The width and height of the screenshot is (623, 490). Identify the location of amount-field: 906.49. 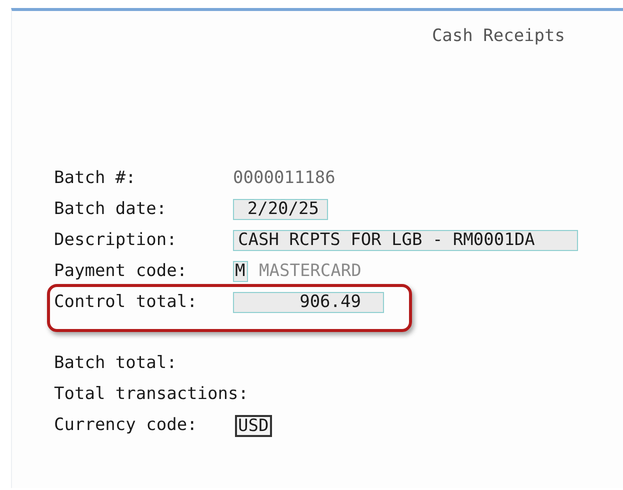
(308, 302).